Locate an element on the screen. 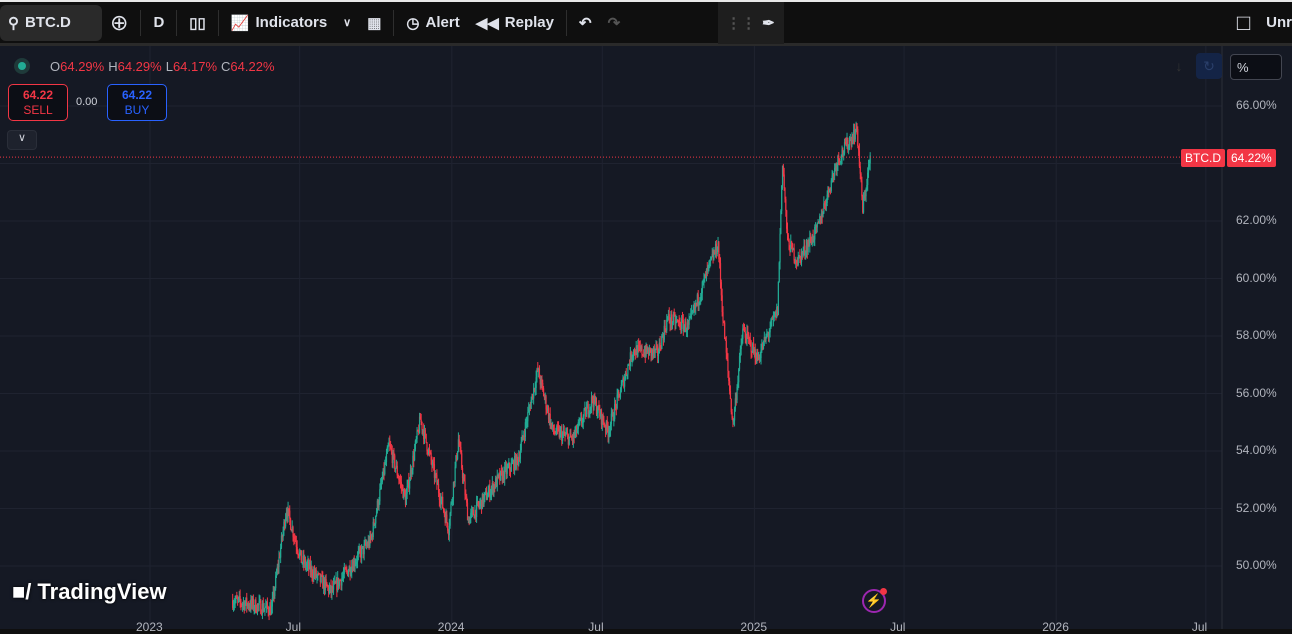 The height and width of the screenshot is (634, 1292). scale-unit-select: % is located at coordinates (1256, 67).